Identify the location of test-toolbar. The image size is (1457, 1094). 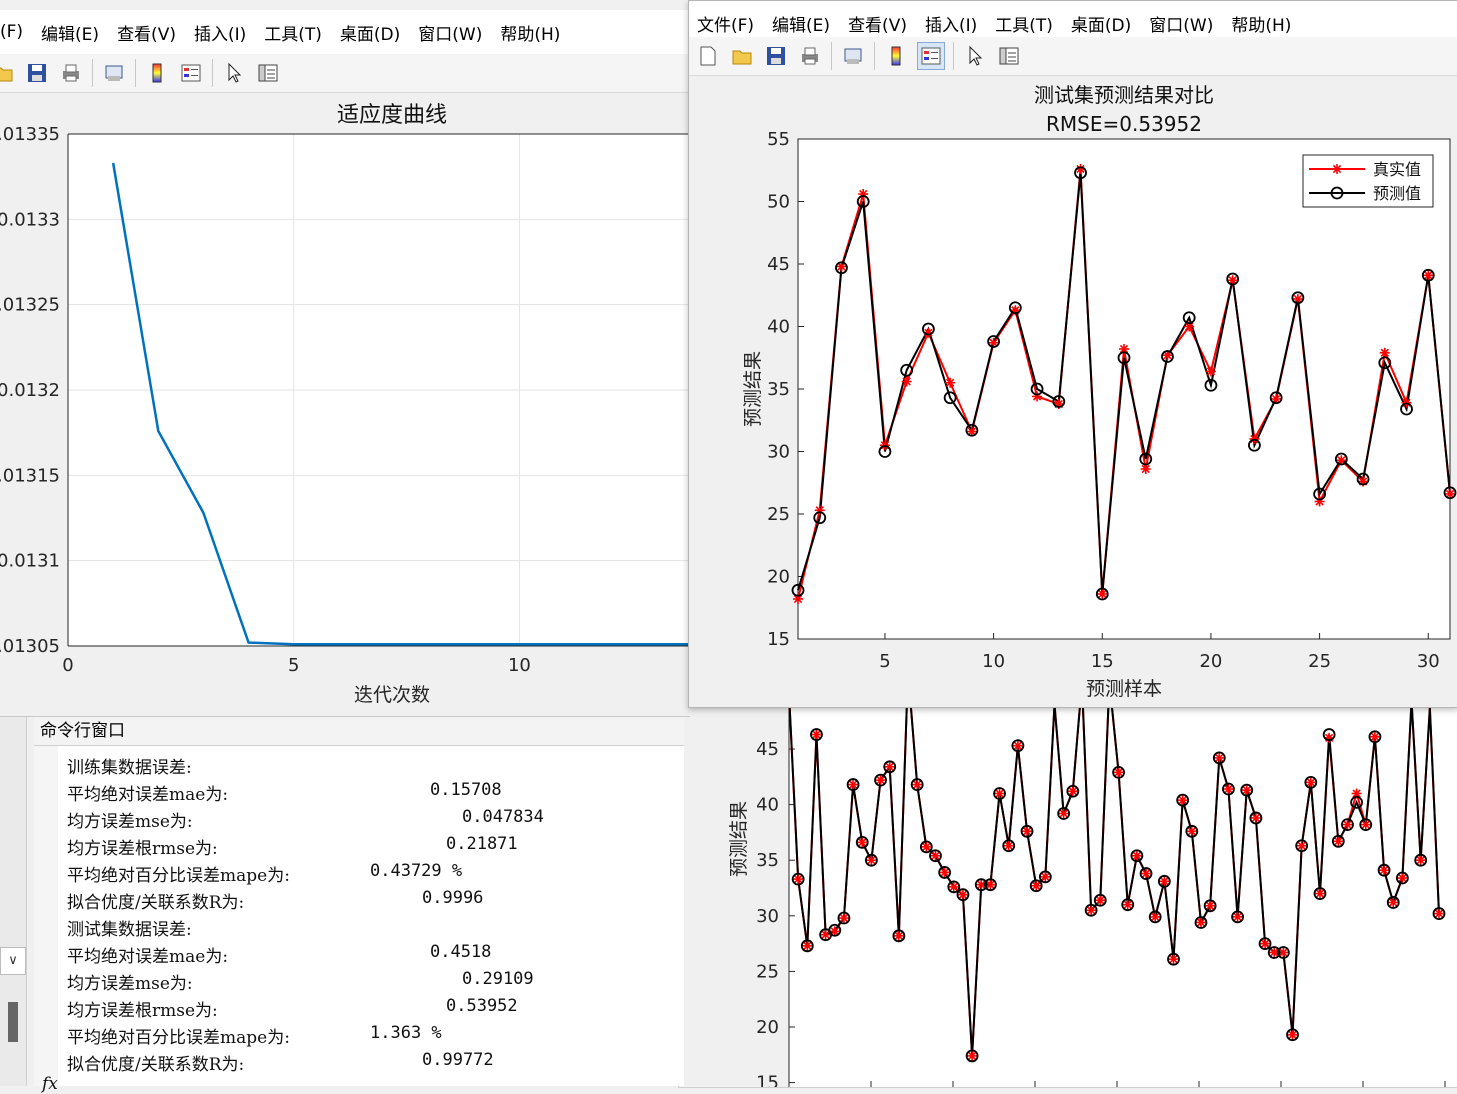
(1073, 56).